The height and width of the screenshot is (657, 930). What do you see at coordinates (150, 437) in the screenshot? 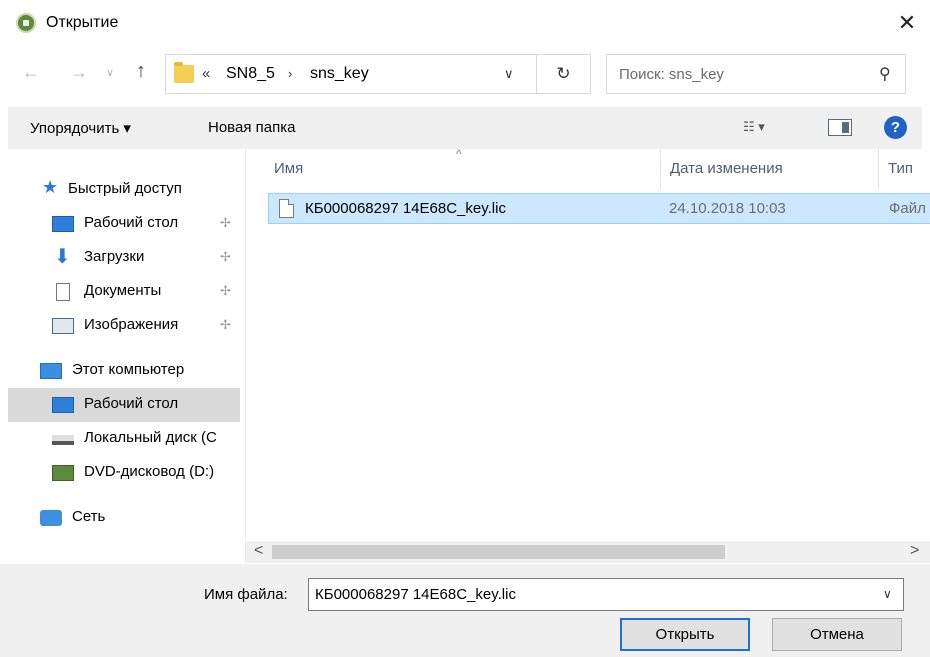
I see `sidebar-item-label: Локальный диск (C` at bounding box center [150, 437].